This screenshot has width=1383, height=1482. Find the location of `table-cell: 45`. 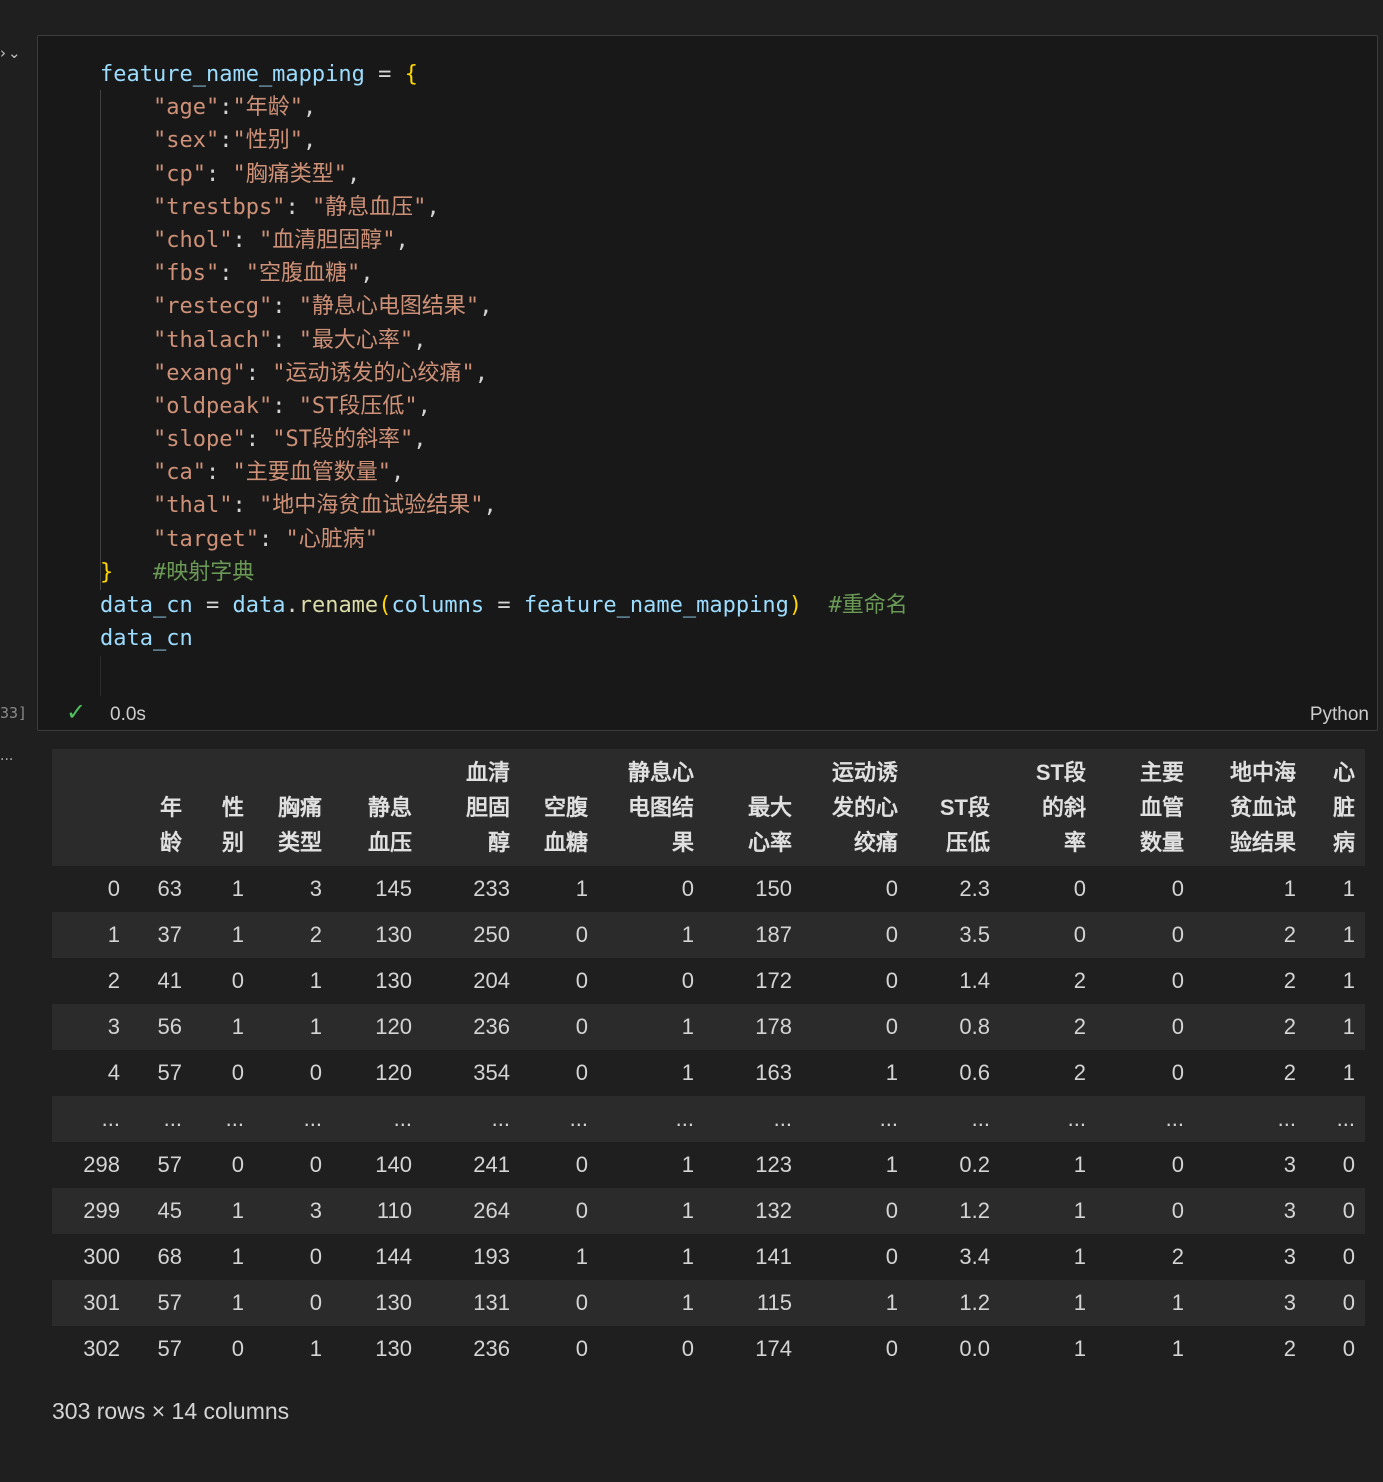

table-cell: 45 is located at coordinates (161, 1211).